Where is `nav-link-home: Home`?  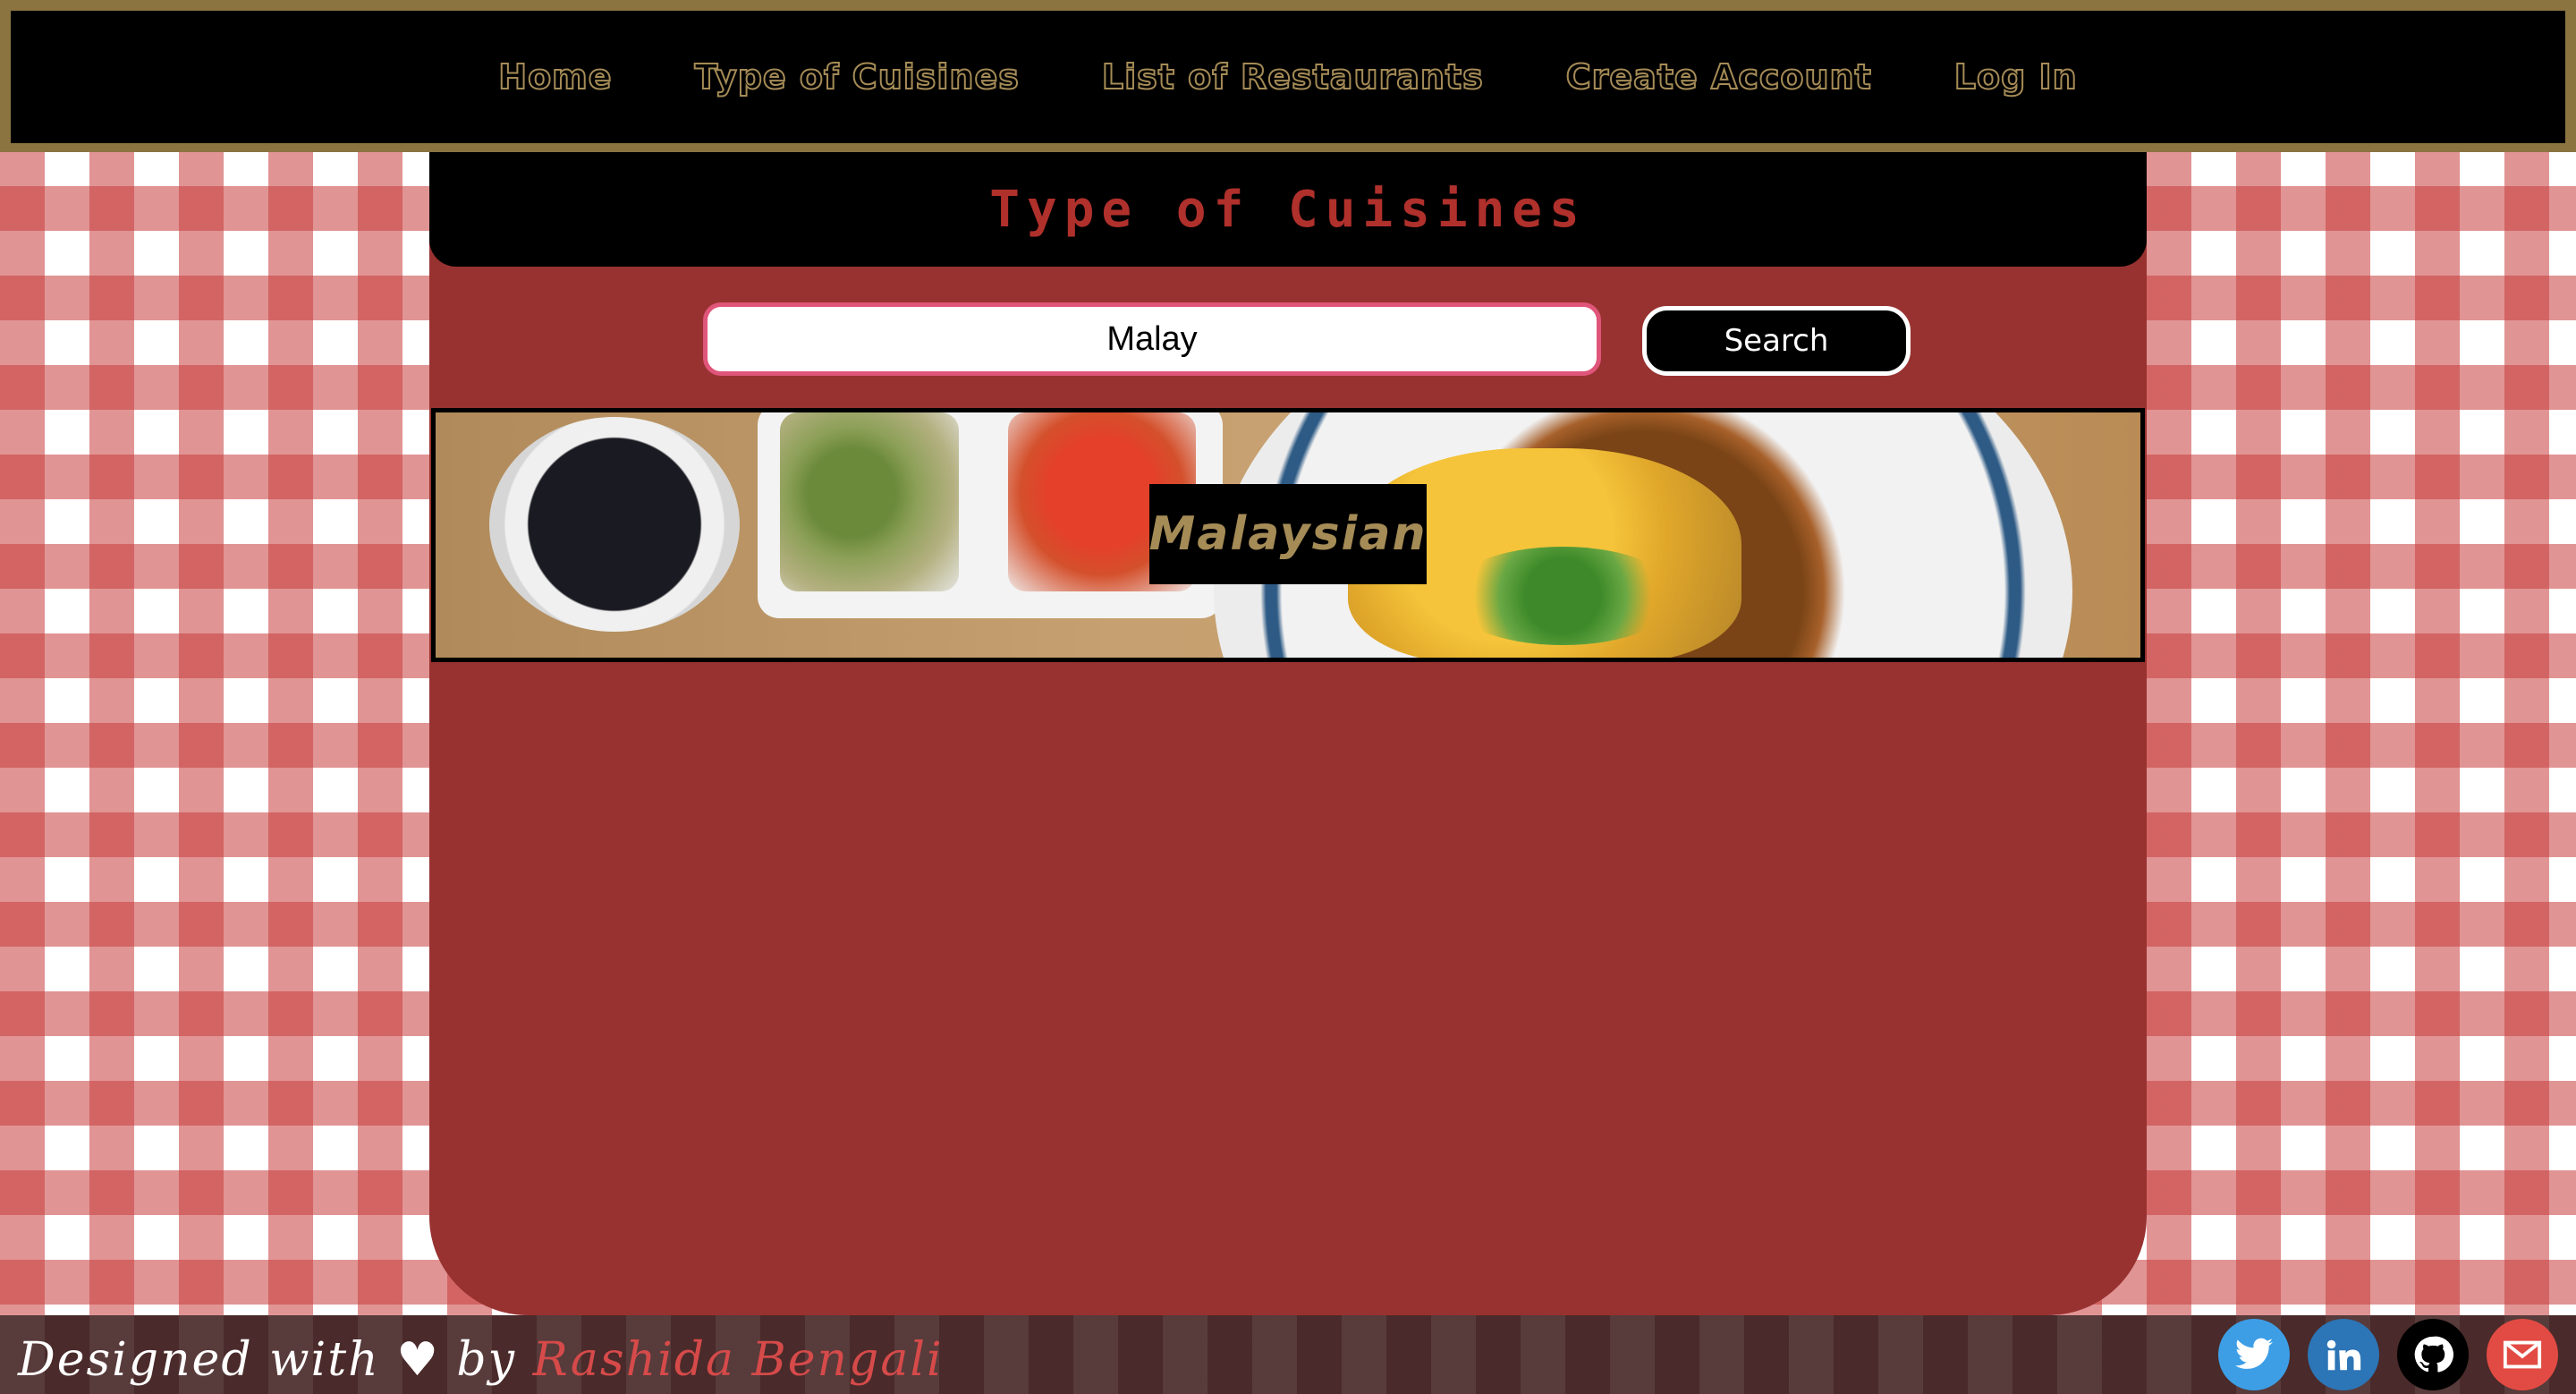 nav-link-home: Home is located at coordinates (554, 77).